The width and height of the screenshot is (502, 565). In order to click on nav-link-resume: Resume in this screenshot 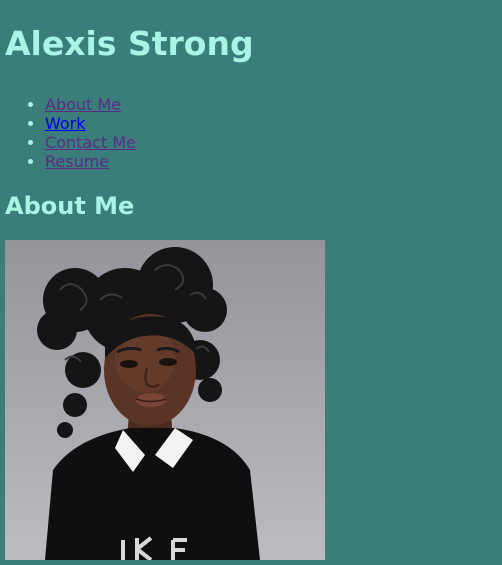, I will do `click(77, 161)`.